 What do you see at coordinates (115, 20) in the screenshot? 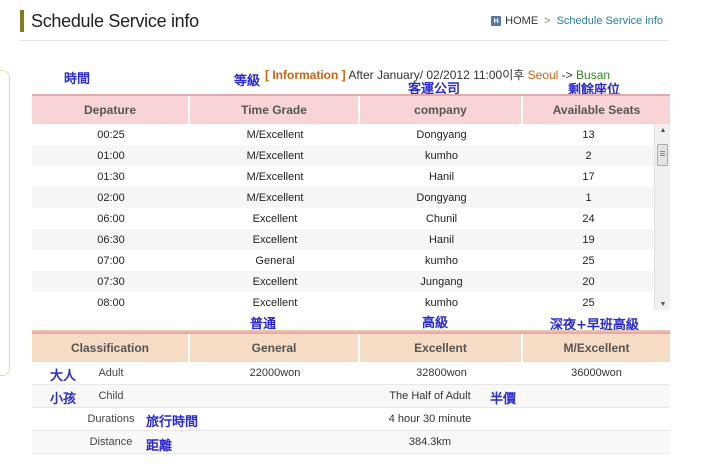
I see `page-title: Schedule Service info` at bounding box center [115, 20].